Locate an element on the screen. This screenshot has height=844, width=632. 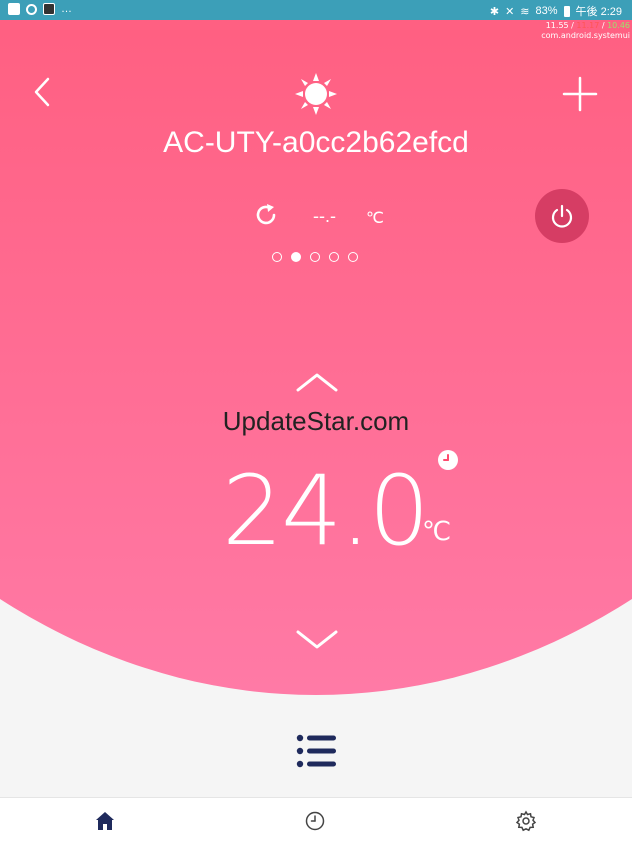
gear-icon is located at coordinates (526, 821).